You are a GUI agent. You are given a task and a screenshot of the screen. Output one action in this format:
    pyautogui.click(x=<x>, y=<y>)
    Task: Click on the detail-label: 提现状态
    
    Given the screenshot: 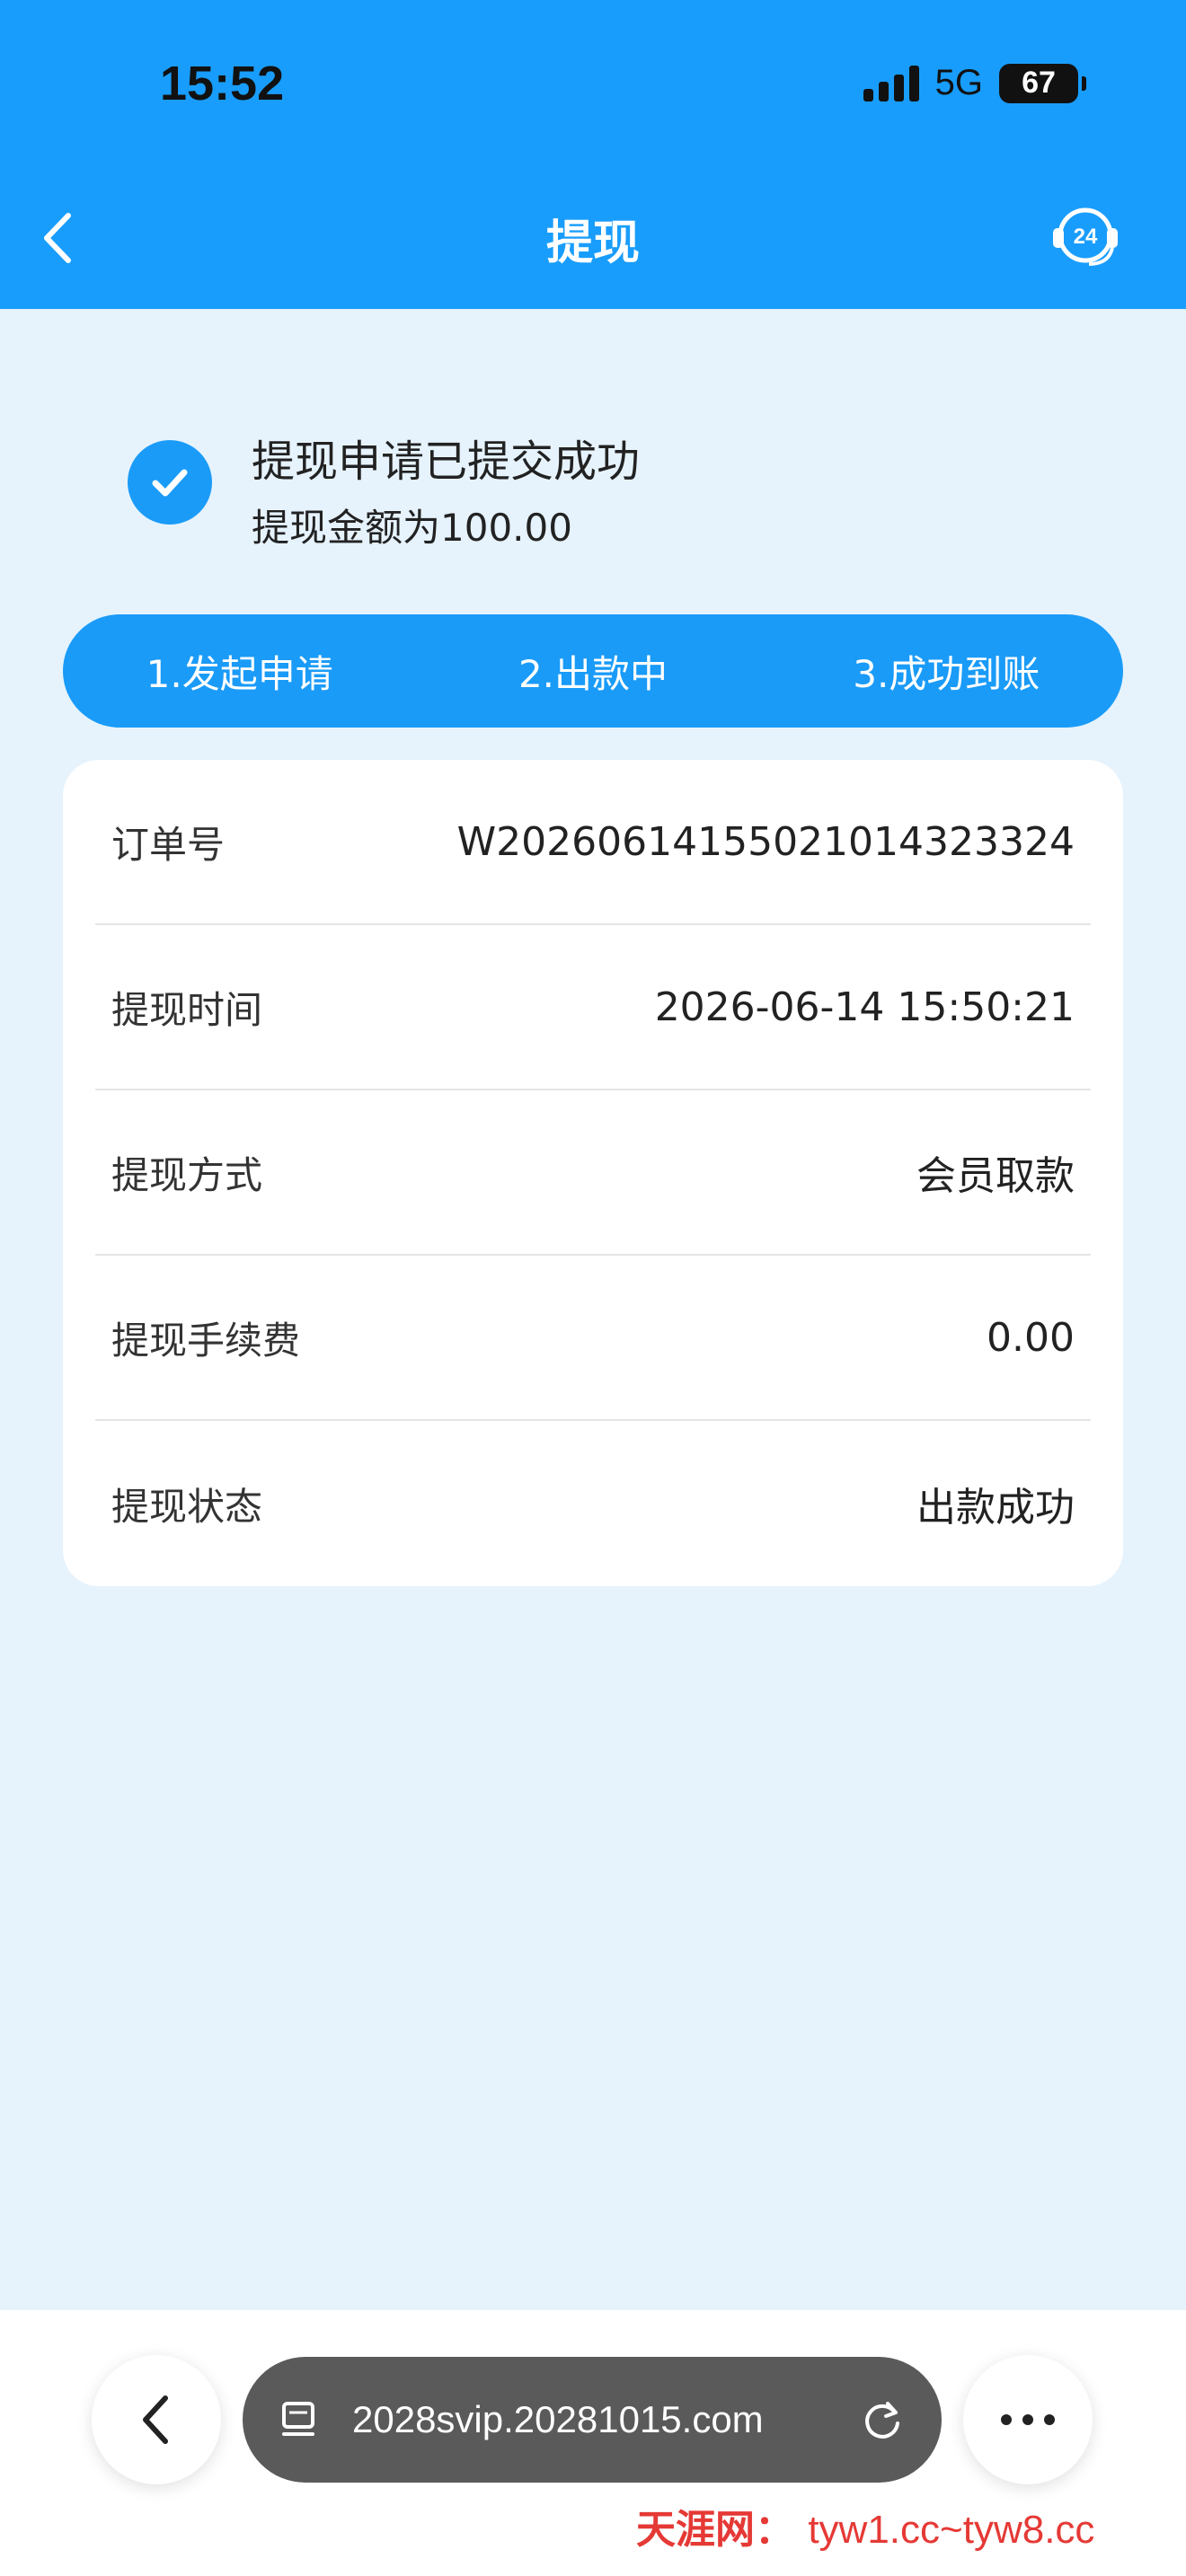 What is the action you would take?
    pyautogui.click(x=187, y=1506)
    